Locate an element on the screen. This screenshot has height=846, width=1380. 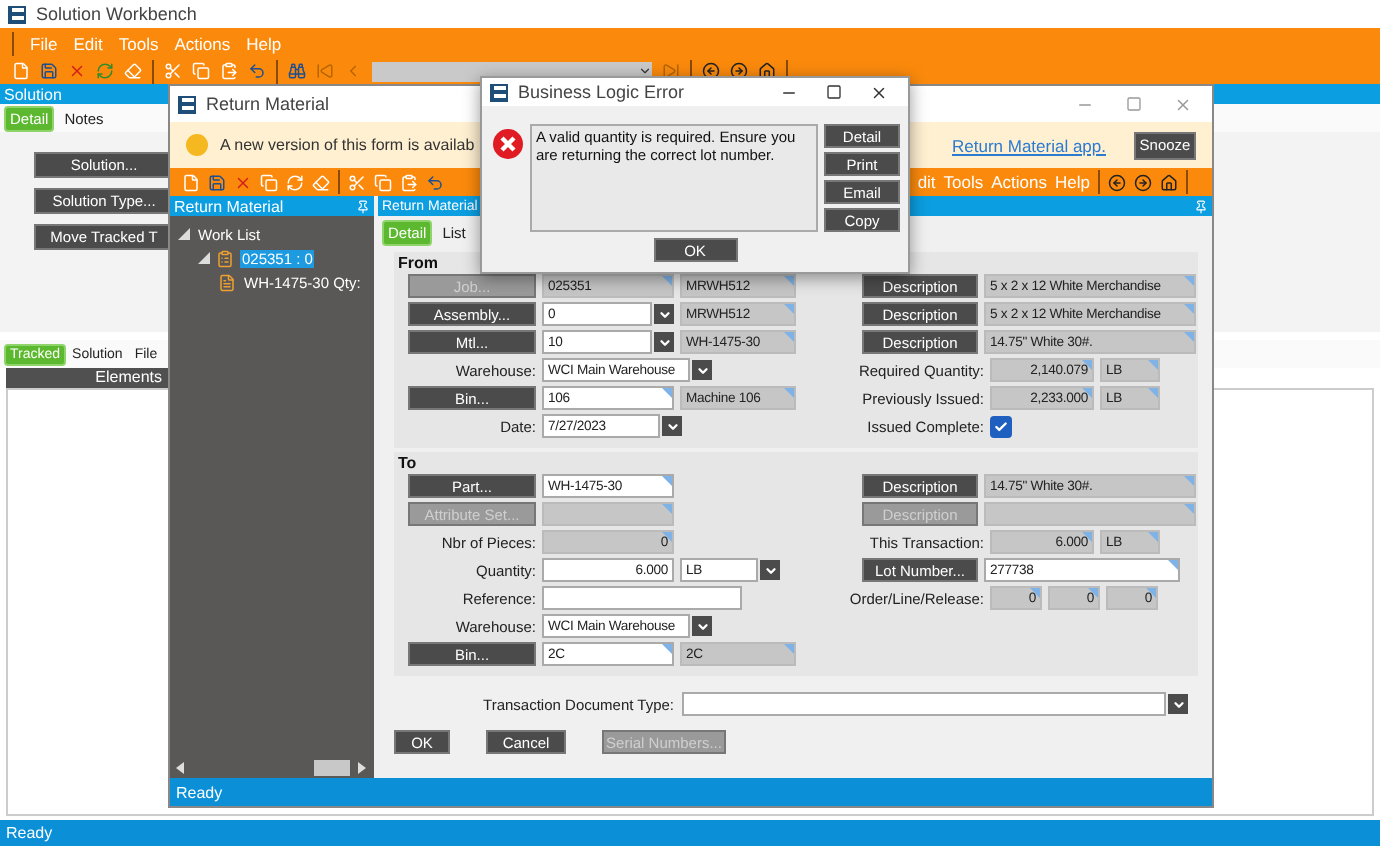
panel-title: Return Material is located at coordinates (229, 206).